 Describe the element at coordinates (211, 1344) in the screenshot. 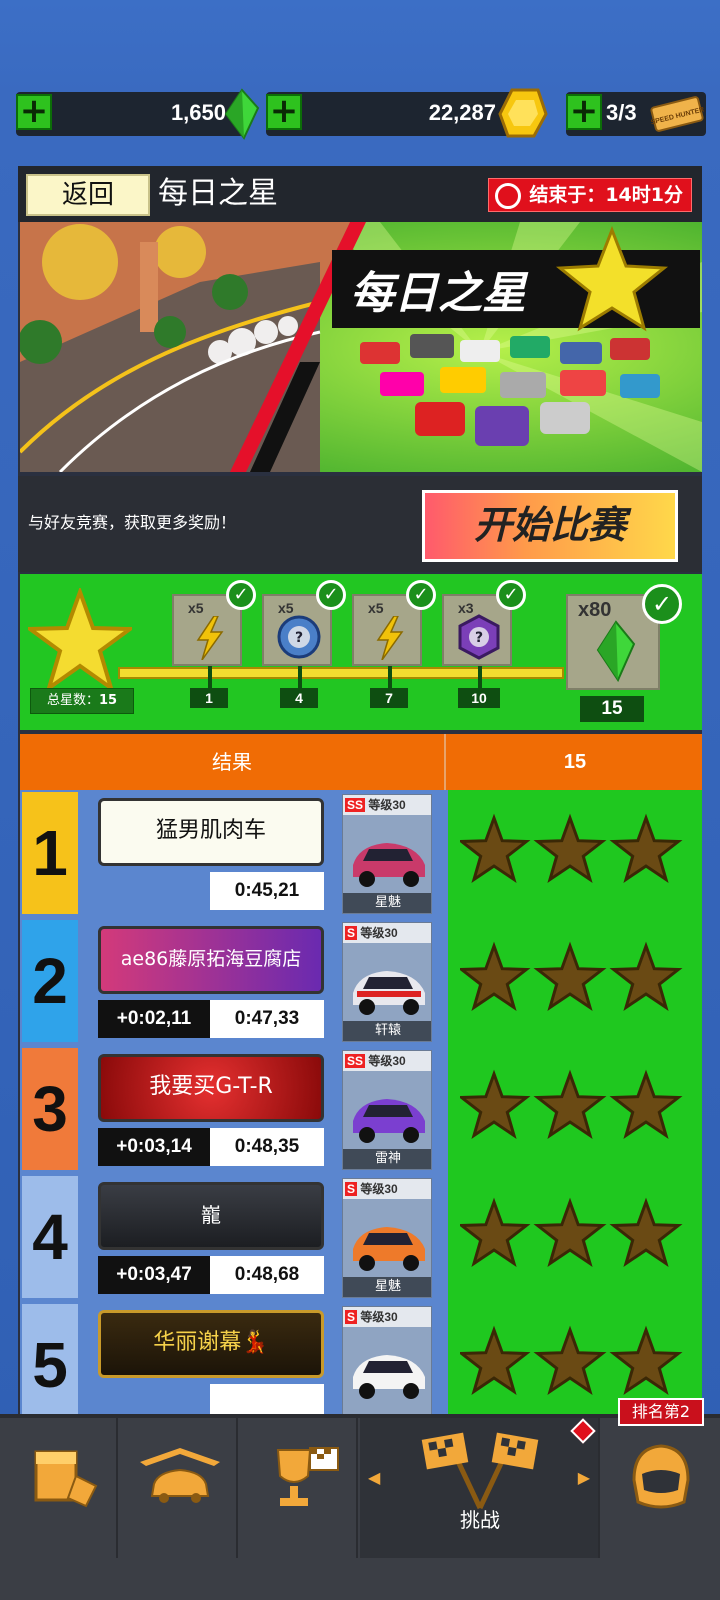

I see `player-name-plate: 华丽谢幕💃` at that location.